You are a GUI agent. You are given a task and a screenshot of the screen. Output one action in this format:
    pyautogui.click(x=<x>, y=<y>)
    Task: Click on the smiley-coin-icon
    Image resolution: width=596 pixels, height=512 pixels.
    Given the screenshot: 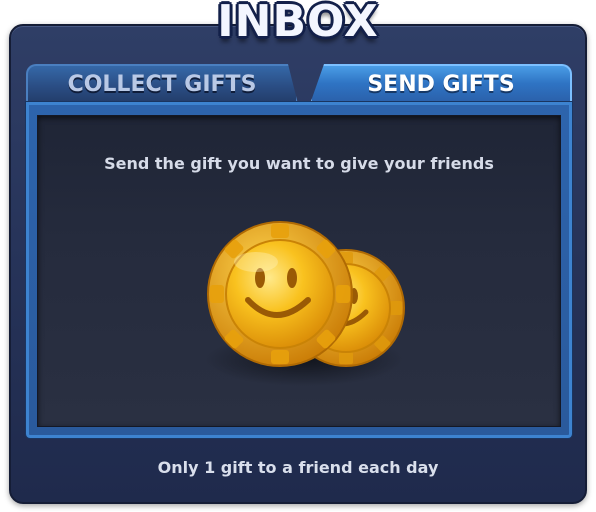 What is the action you would take?
    pyautogui.click(x=309, y=302)
    